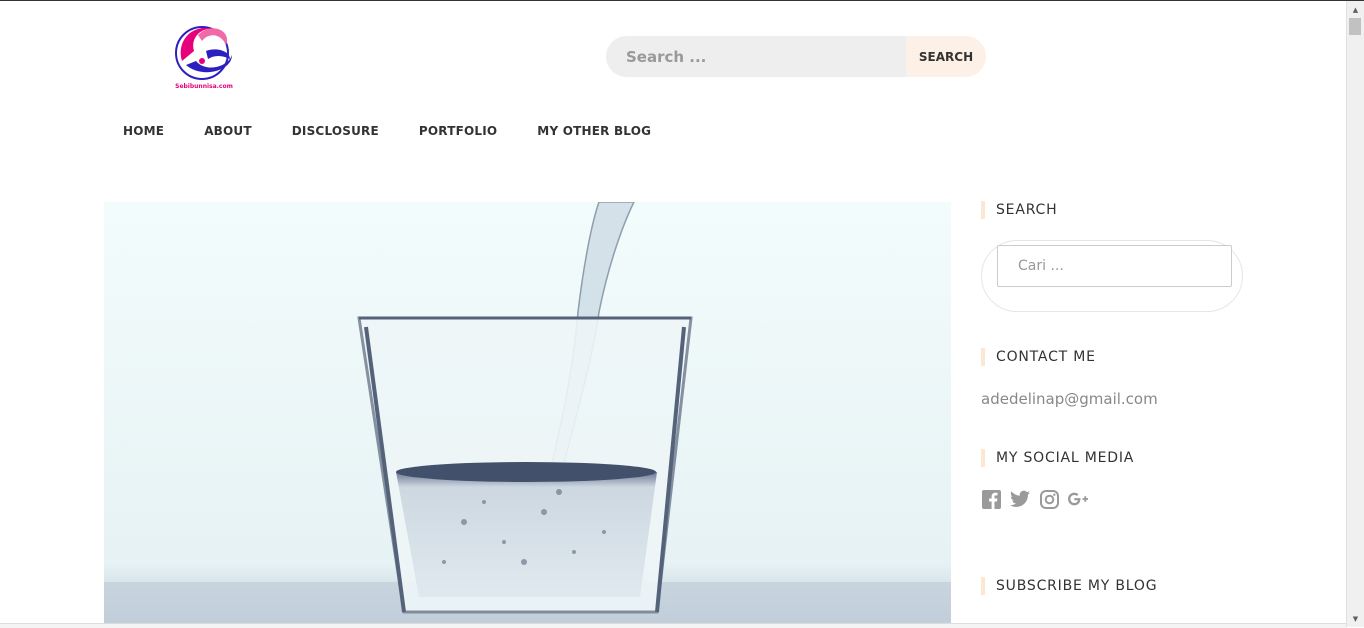 Image resolution: width=1364 pixels, height=628 pixels. I want to click on scroll-up-arrow-icon: ▲, so click(1355, 9).